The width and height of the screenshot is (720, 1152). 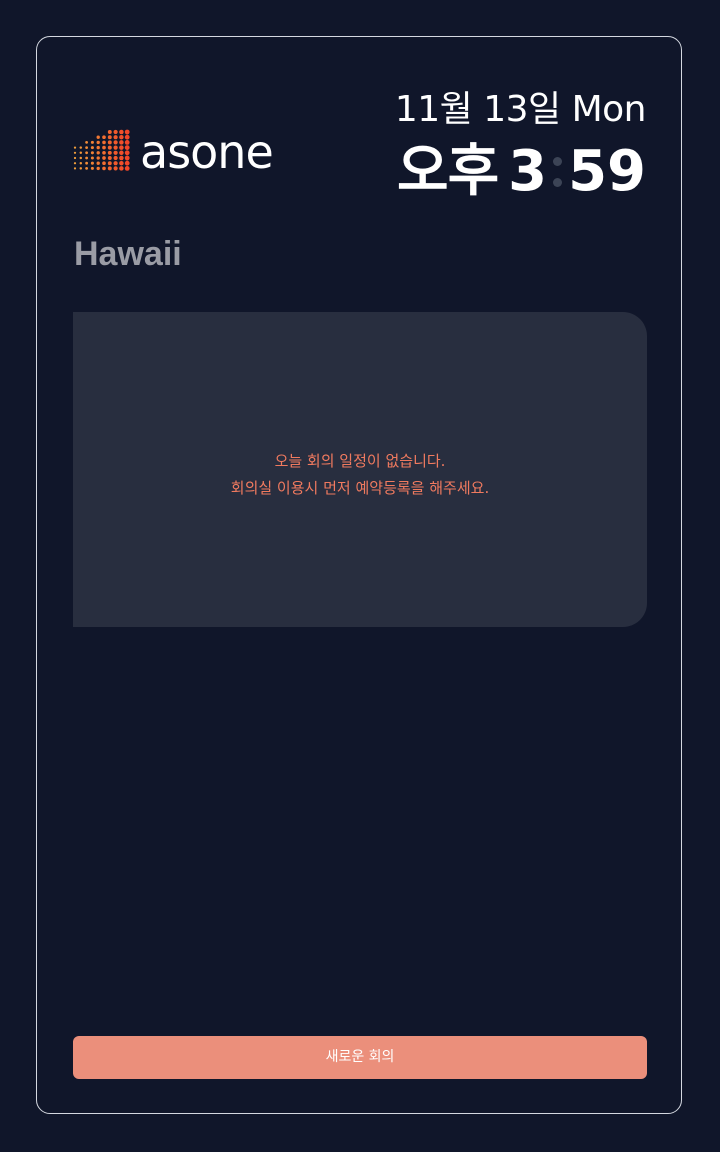 I want to click on new-meeting-button: 새로운 회의, so click(x=360, y=1057).